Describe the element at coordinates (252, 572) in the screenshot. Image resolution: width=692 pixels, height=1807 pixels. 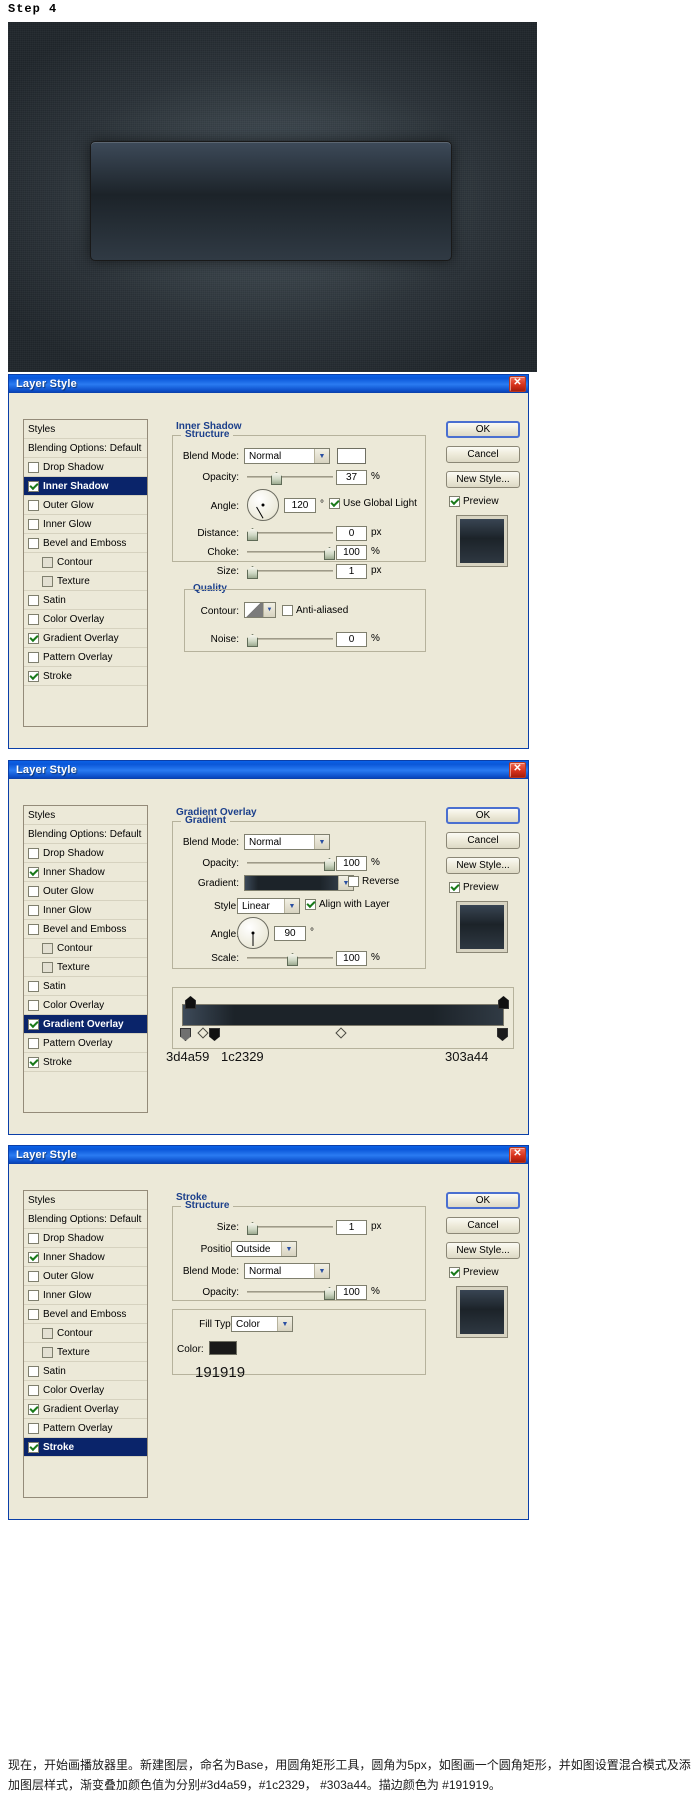
I see `size-slider-knob` at that location.